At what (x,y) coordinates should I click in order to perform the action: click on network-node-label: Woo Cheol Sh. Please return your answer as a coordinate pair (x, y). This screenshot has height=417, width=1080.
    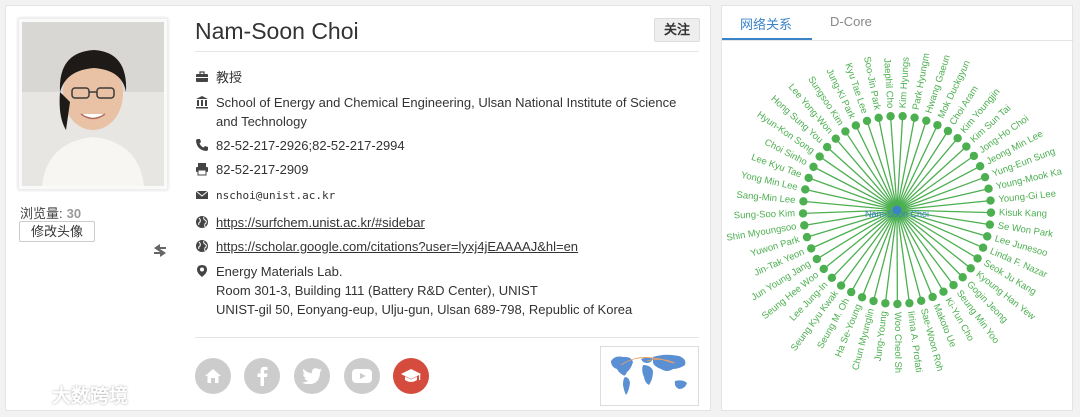
    Looking at the image, I should click on (897, 342).